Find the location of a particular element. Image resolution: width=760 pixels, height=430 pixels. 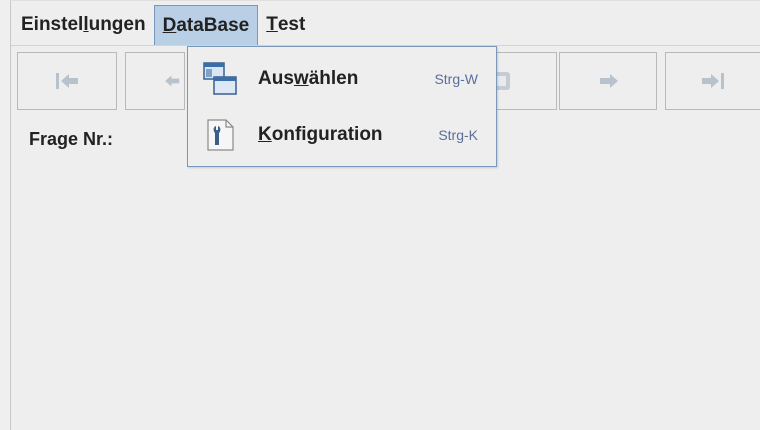

menu-einstellungen: Einstel l ungen is located at coordinates (82, 25).